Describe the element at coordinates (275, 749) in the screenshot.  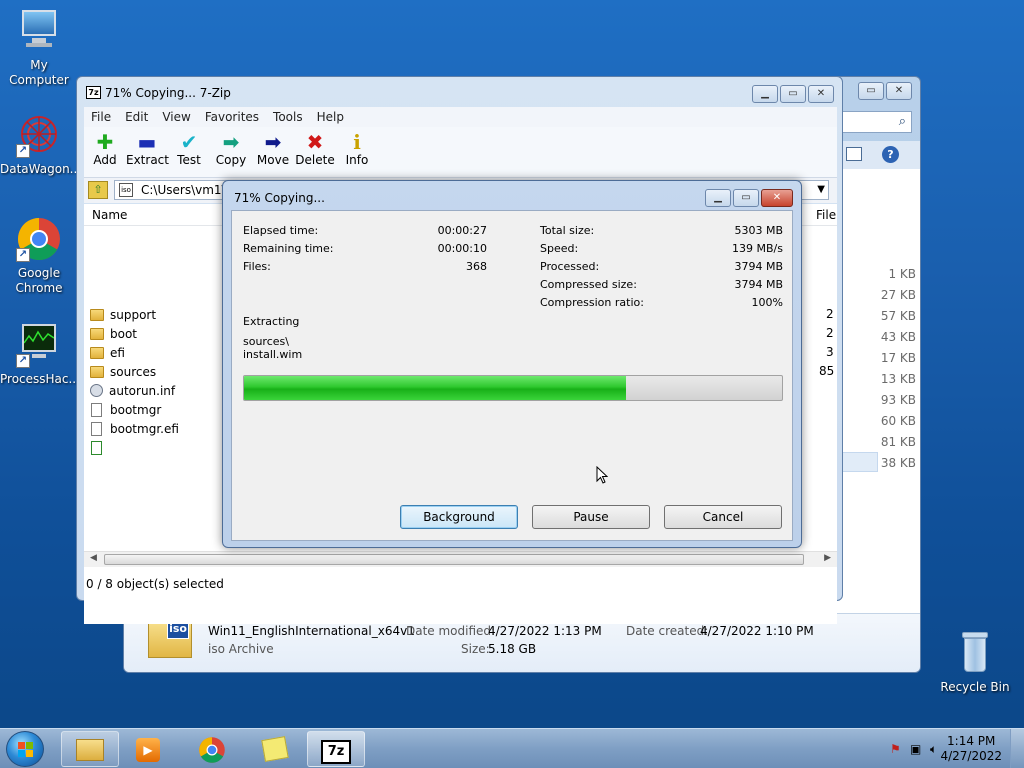
I see `taskbar-sticky-notes-button` at that location.